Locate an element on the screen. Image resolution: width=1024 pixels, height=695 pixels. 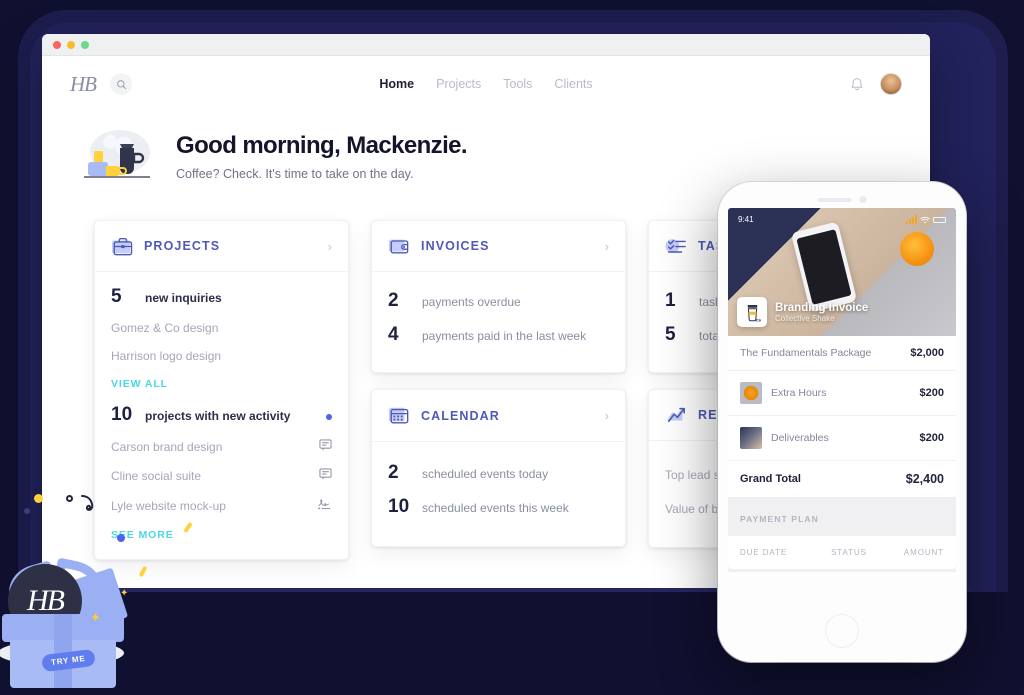
column-amount: AMOUNT is located at coordinates (923, 552).